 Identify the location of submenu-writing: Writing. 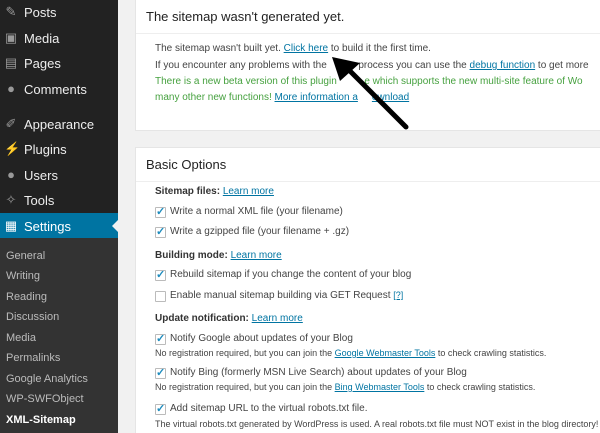
(23, 276).